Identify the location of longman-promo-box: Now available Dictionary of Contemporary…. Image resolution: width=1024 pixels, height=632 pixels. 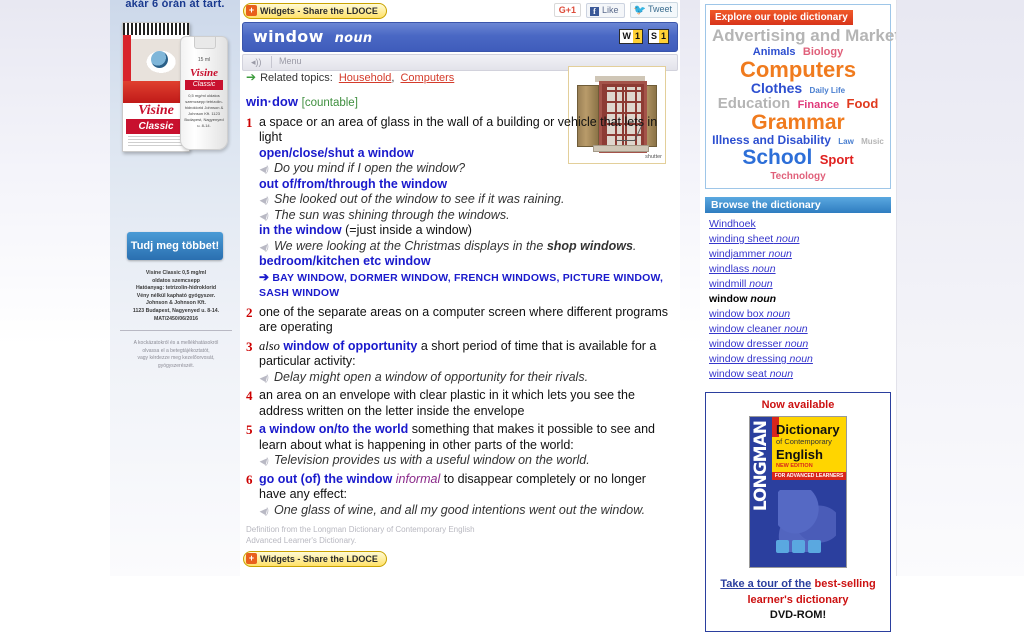
(798, 512).